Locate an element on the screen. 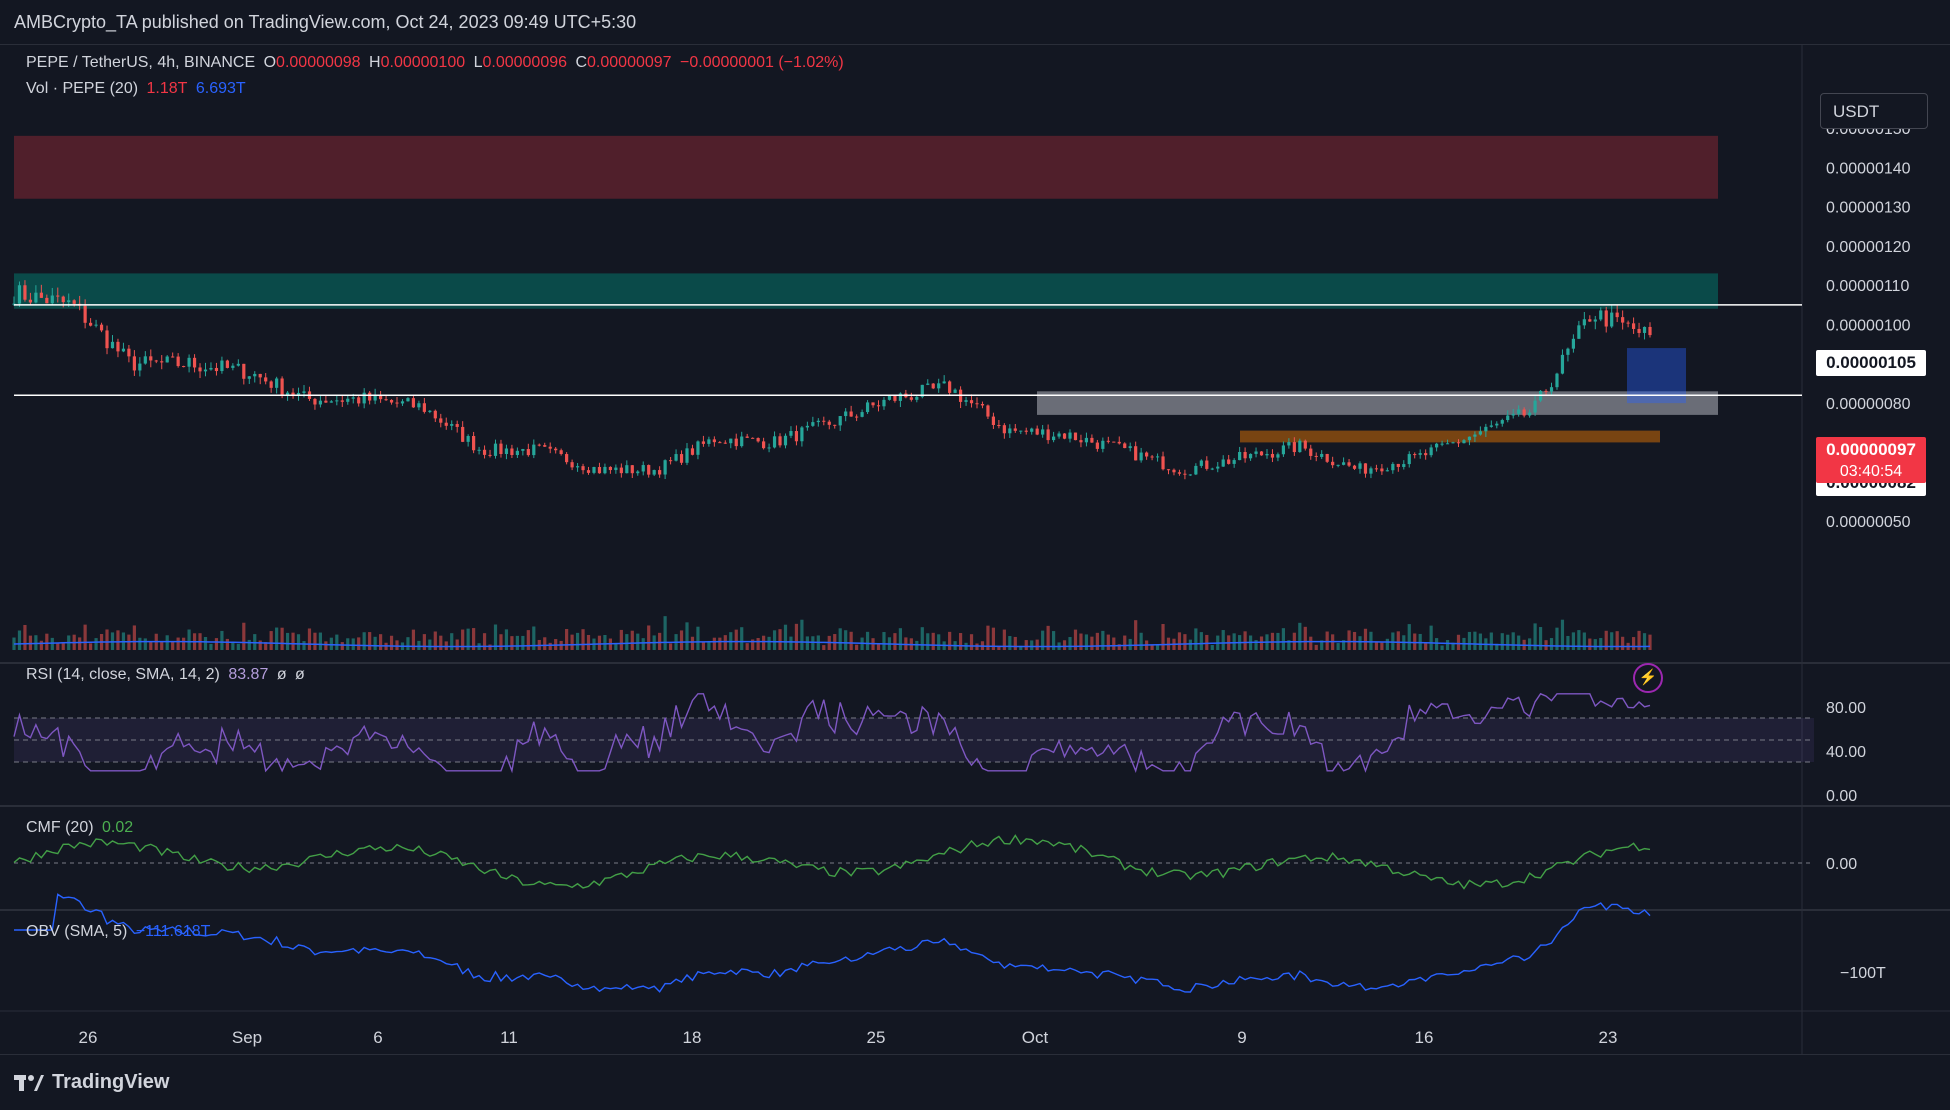  footer: TradingView is located at coordinates (975, 1082).